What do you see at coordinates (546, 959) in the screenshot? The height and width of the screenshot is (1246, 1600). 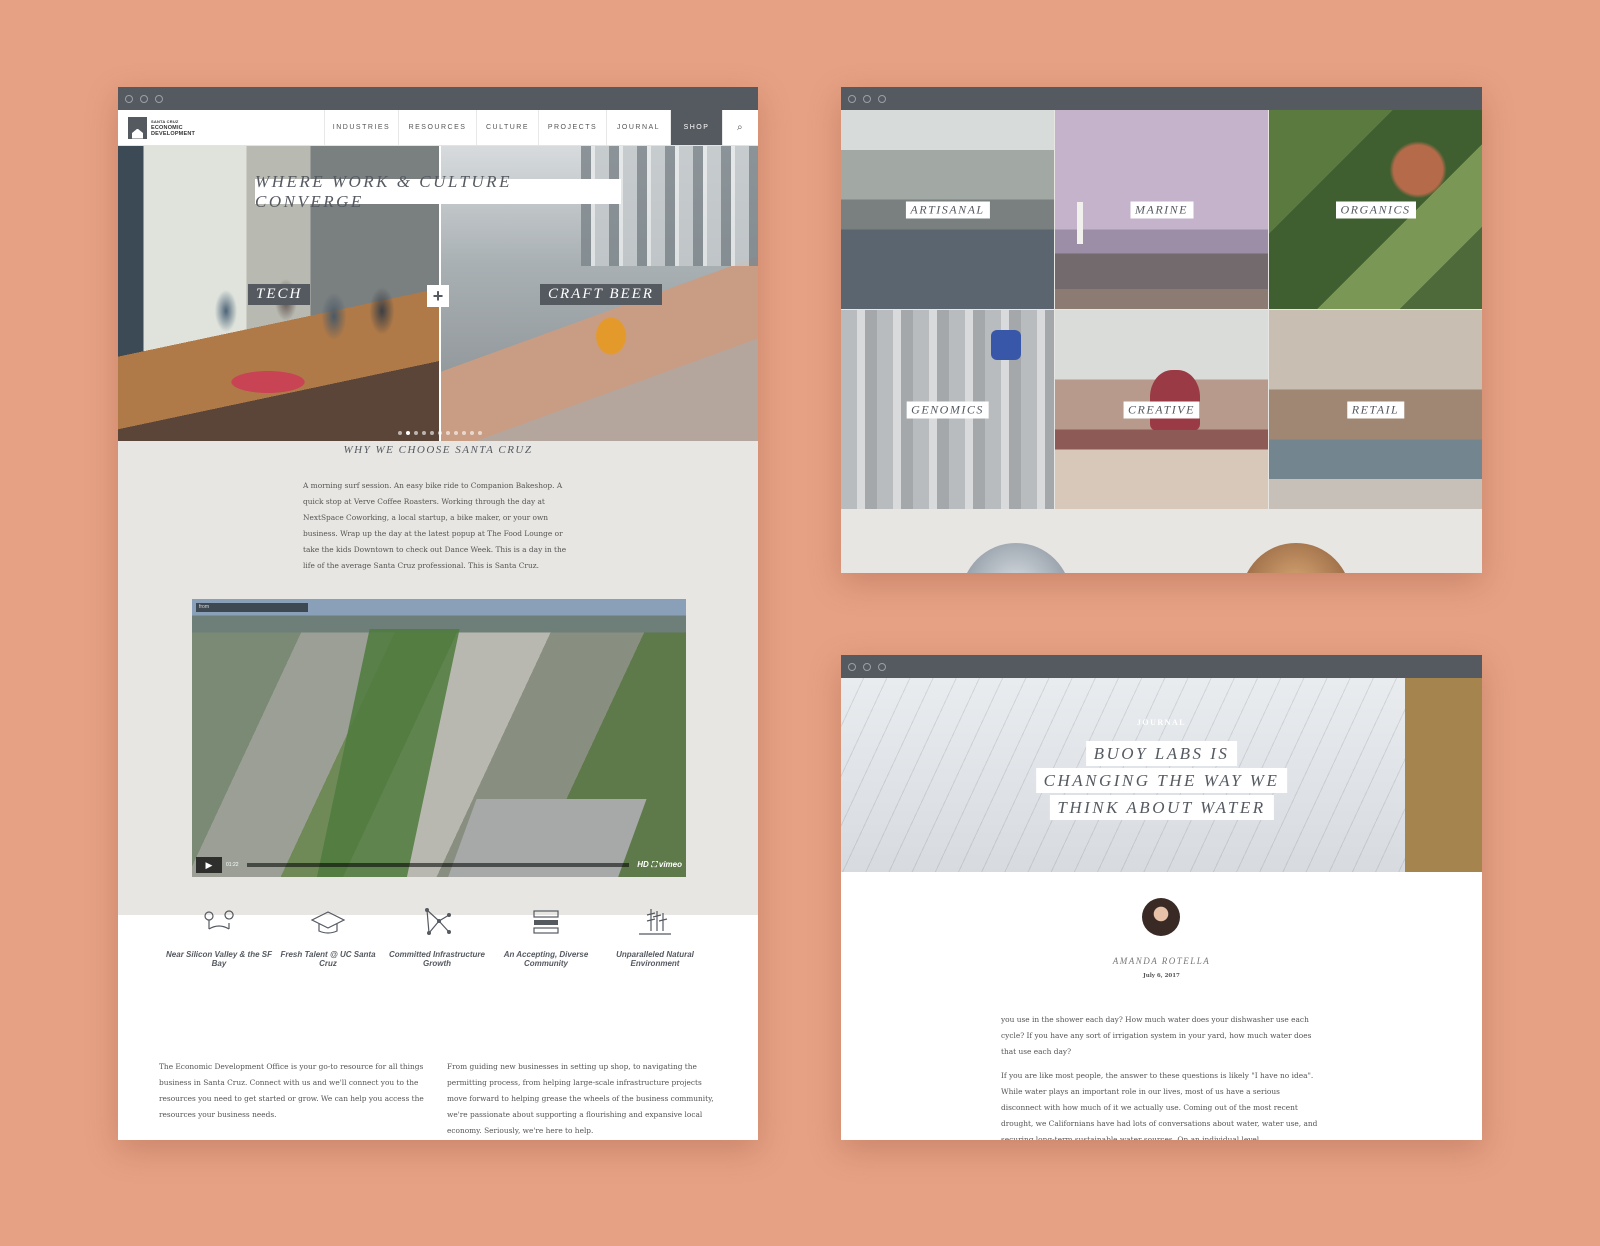 I see `feature-label: An Accepting, Diverse Community` at bounding box center [546, 959].